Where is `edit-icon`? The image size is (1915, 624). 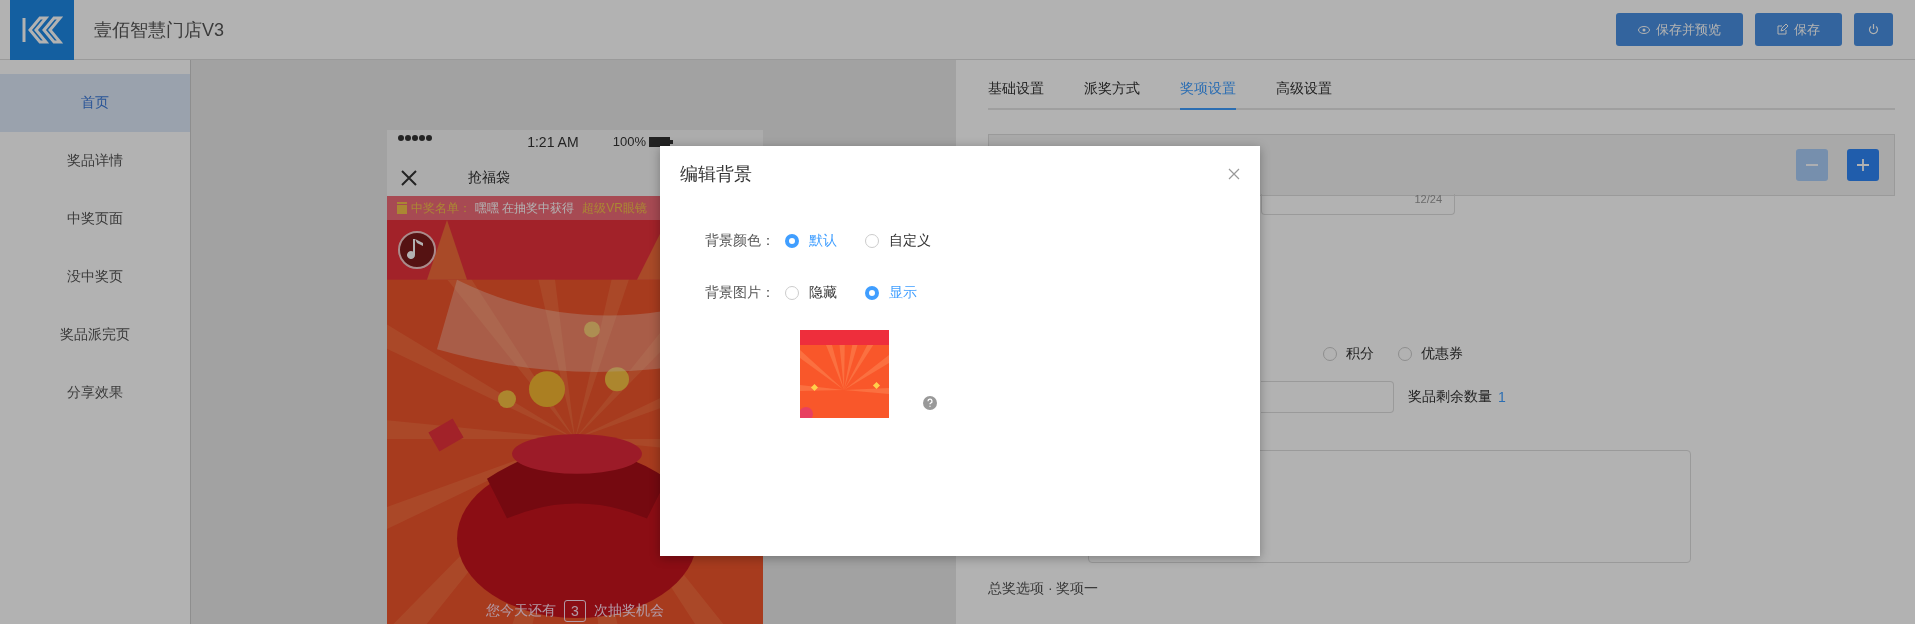 edit-icon is located at coordinates (1782, 29).